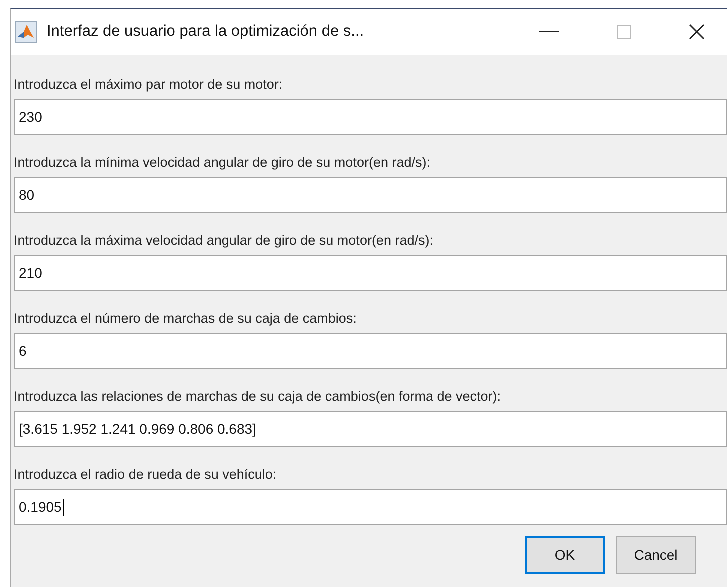  What do you see at coordinates (565, 555) in the screenshot?
I see `ok-button: OK` at bounding box center [565, 555].